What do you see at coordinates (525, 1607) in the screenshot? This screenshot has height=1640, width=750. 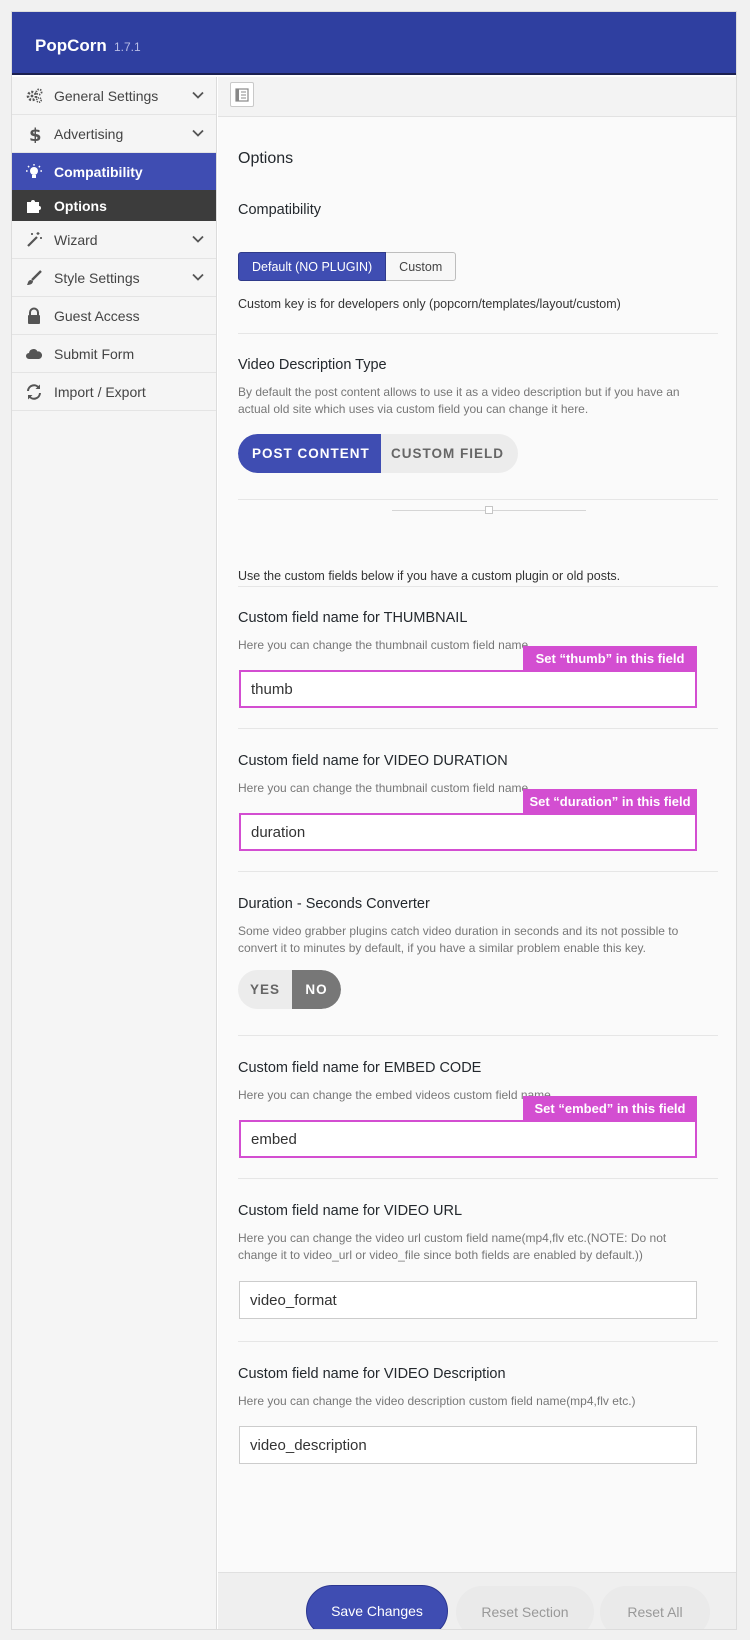 I see `reset-section-button: Reset Section` at bounding box center [525, 1607].